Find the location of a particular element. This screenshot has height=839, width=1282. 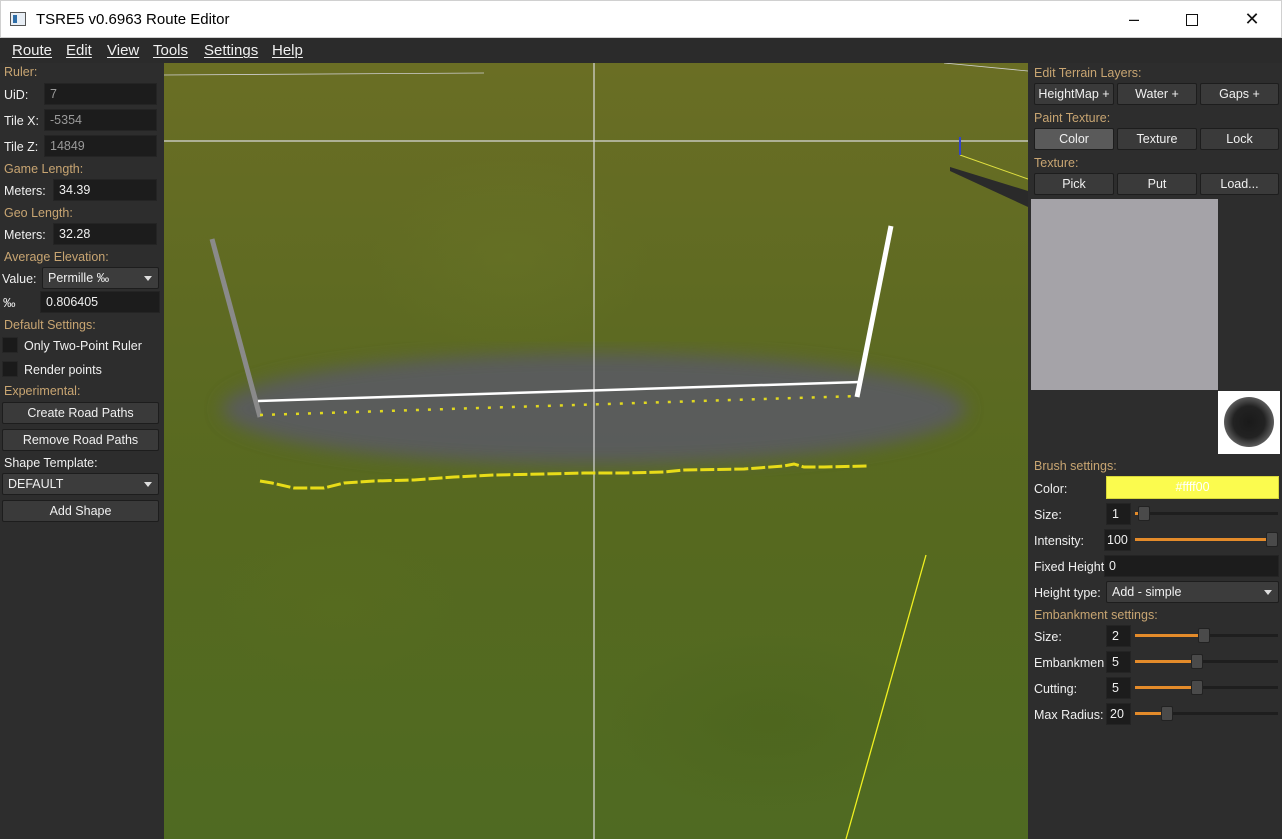

brush-preview is located at coordinates (1249, 422).